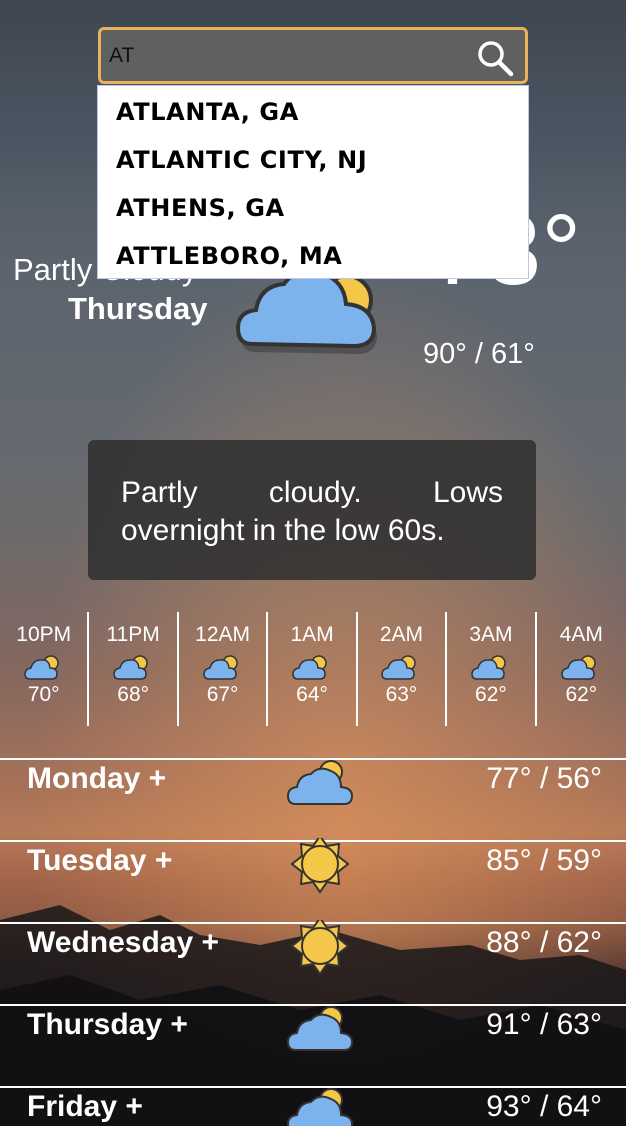 The image size is (626, 1126). I want to click on hour-time: 12AM, so click(223, 634).